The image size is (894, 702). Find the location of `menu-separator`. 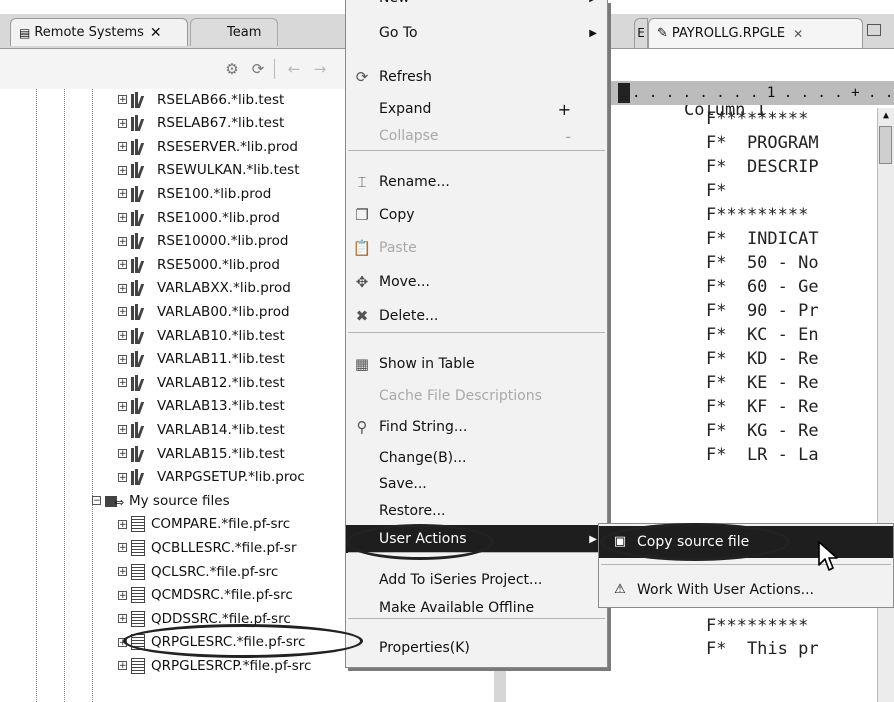

menu-separator is located at coordinates (476, 618).